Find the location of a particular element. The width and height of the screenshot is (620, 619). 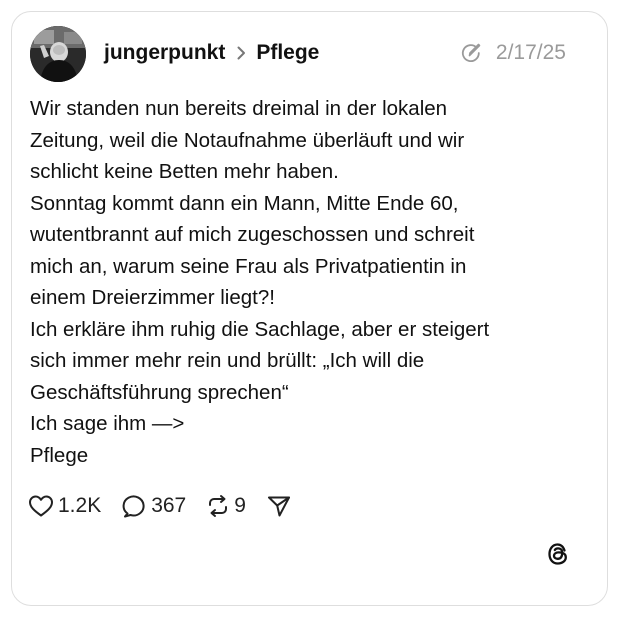

comment-bubble-icon is located at coordinates (134, 506).